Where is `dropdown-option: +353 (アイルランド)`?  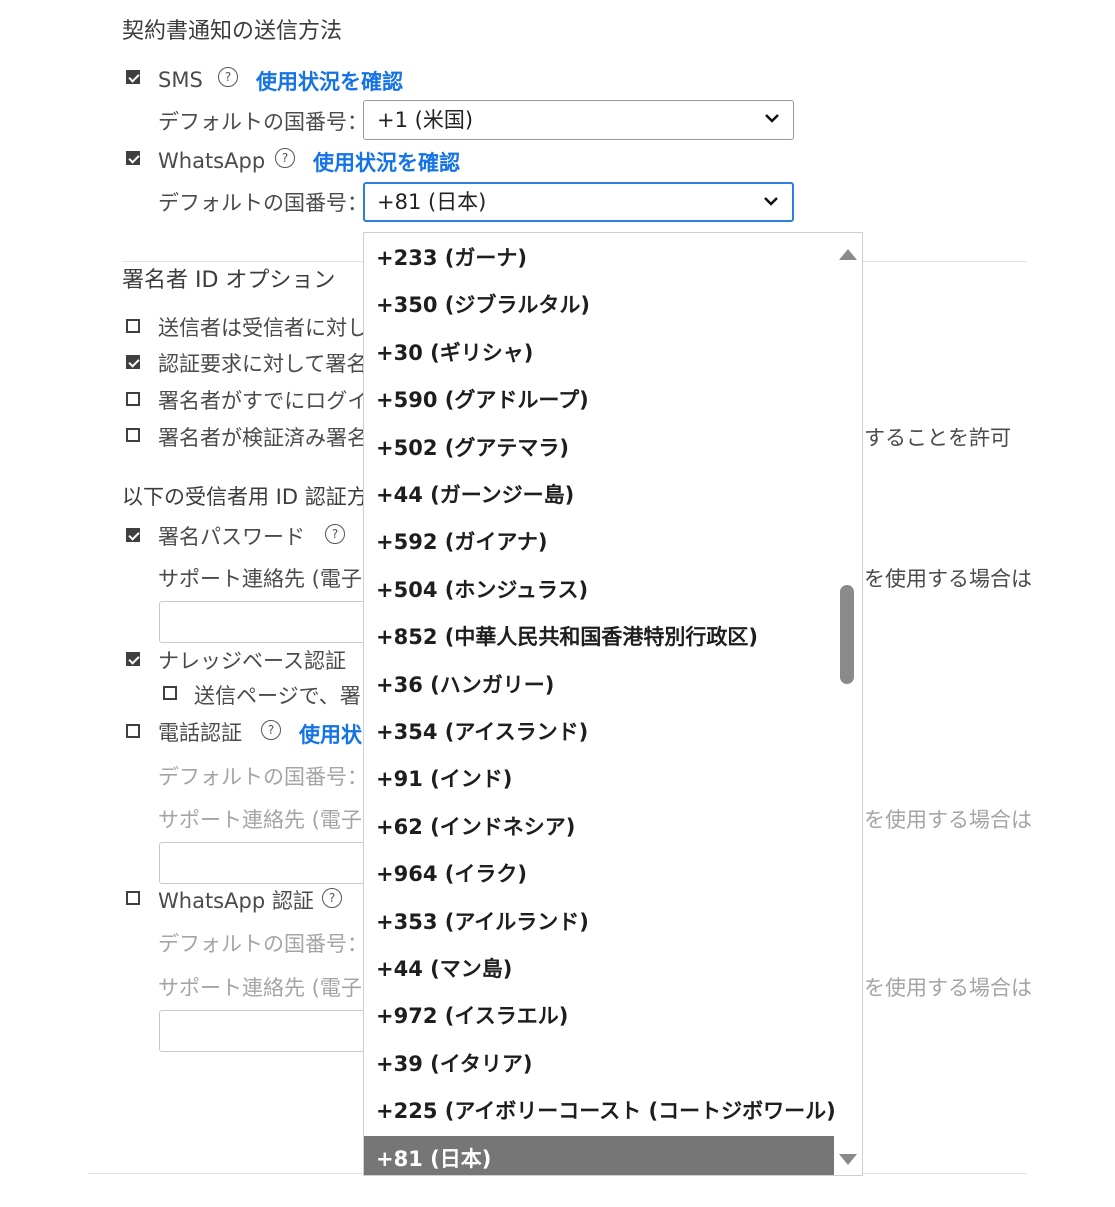 dropdown-option: +353 (アイルランド) is located at coordinates (599, 922).